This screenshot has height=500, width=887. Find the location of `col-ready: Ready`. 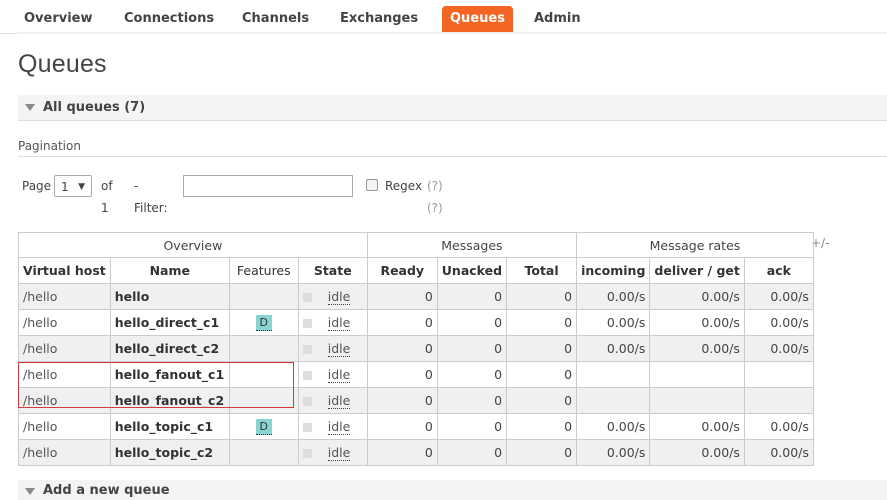

col-ready: Ready is located at coordinates (402, 270).